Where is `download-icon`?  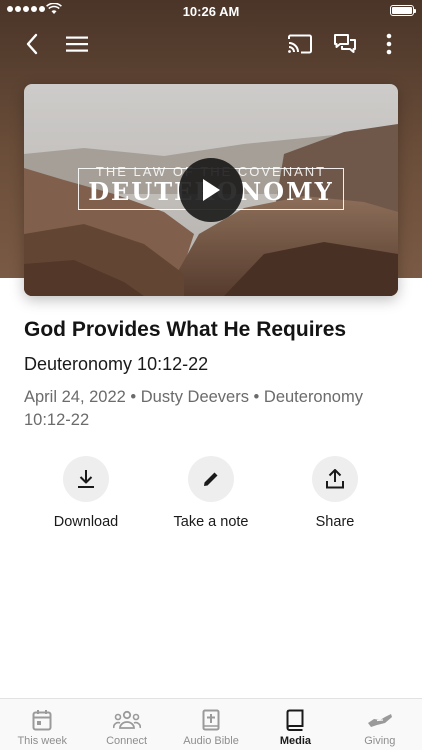 download-icon is located at coordinates (86, 479).